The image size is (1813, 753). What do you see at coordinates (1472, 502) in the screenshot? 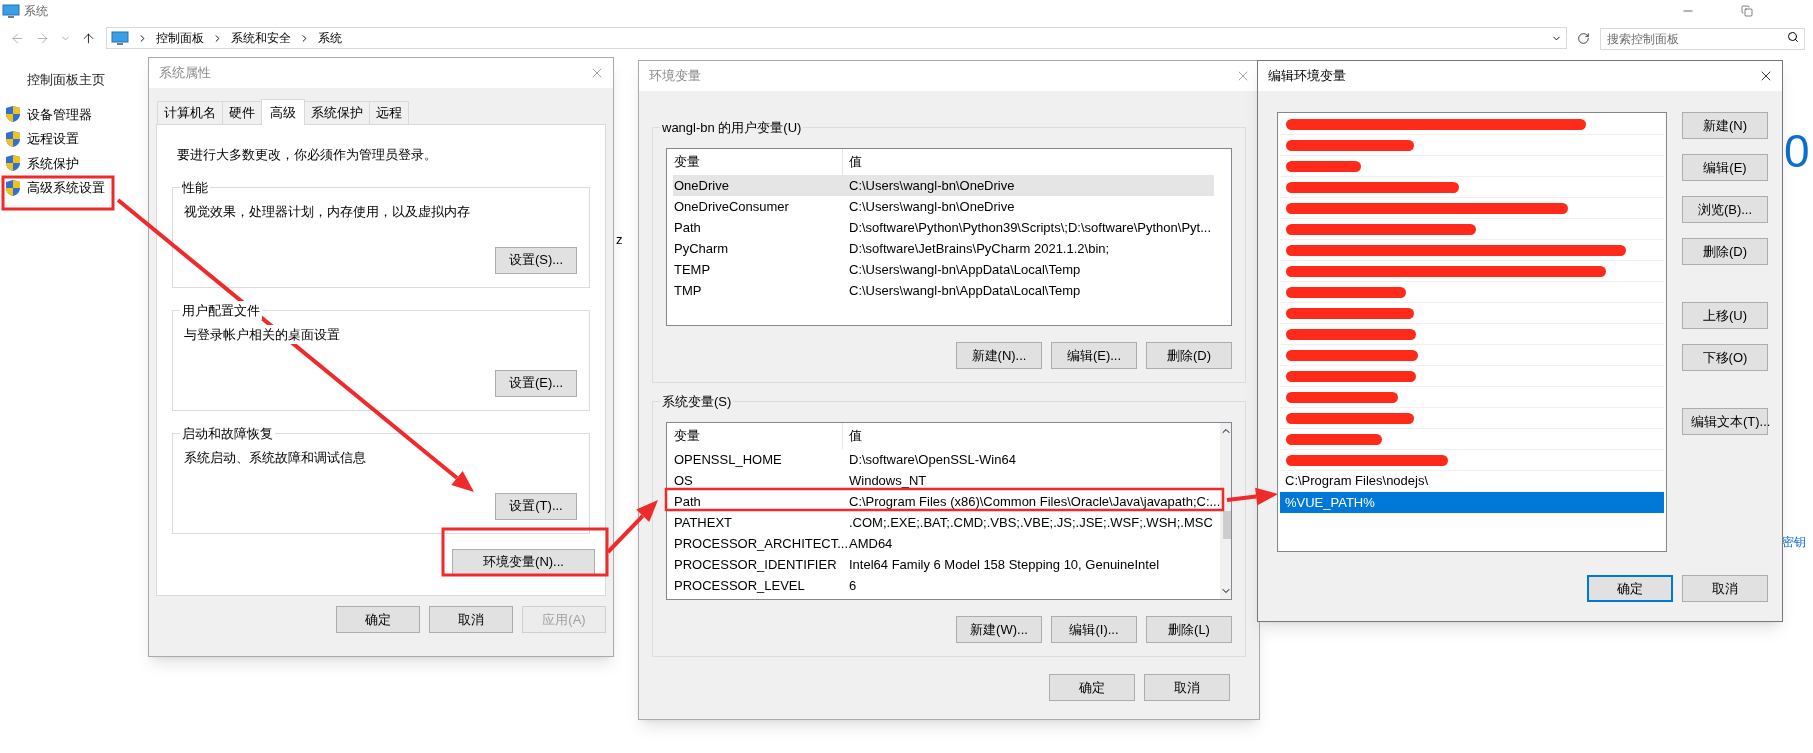
I see `path-entry: %VUE_PATH%` at bounding box center [1472, 502].